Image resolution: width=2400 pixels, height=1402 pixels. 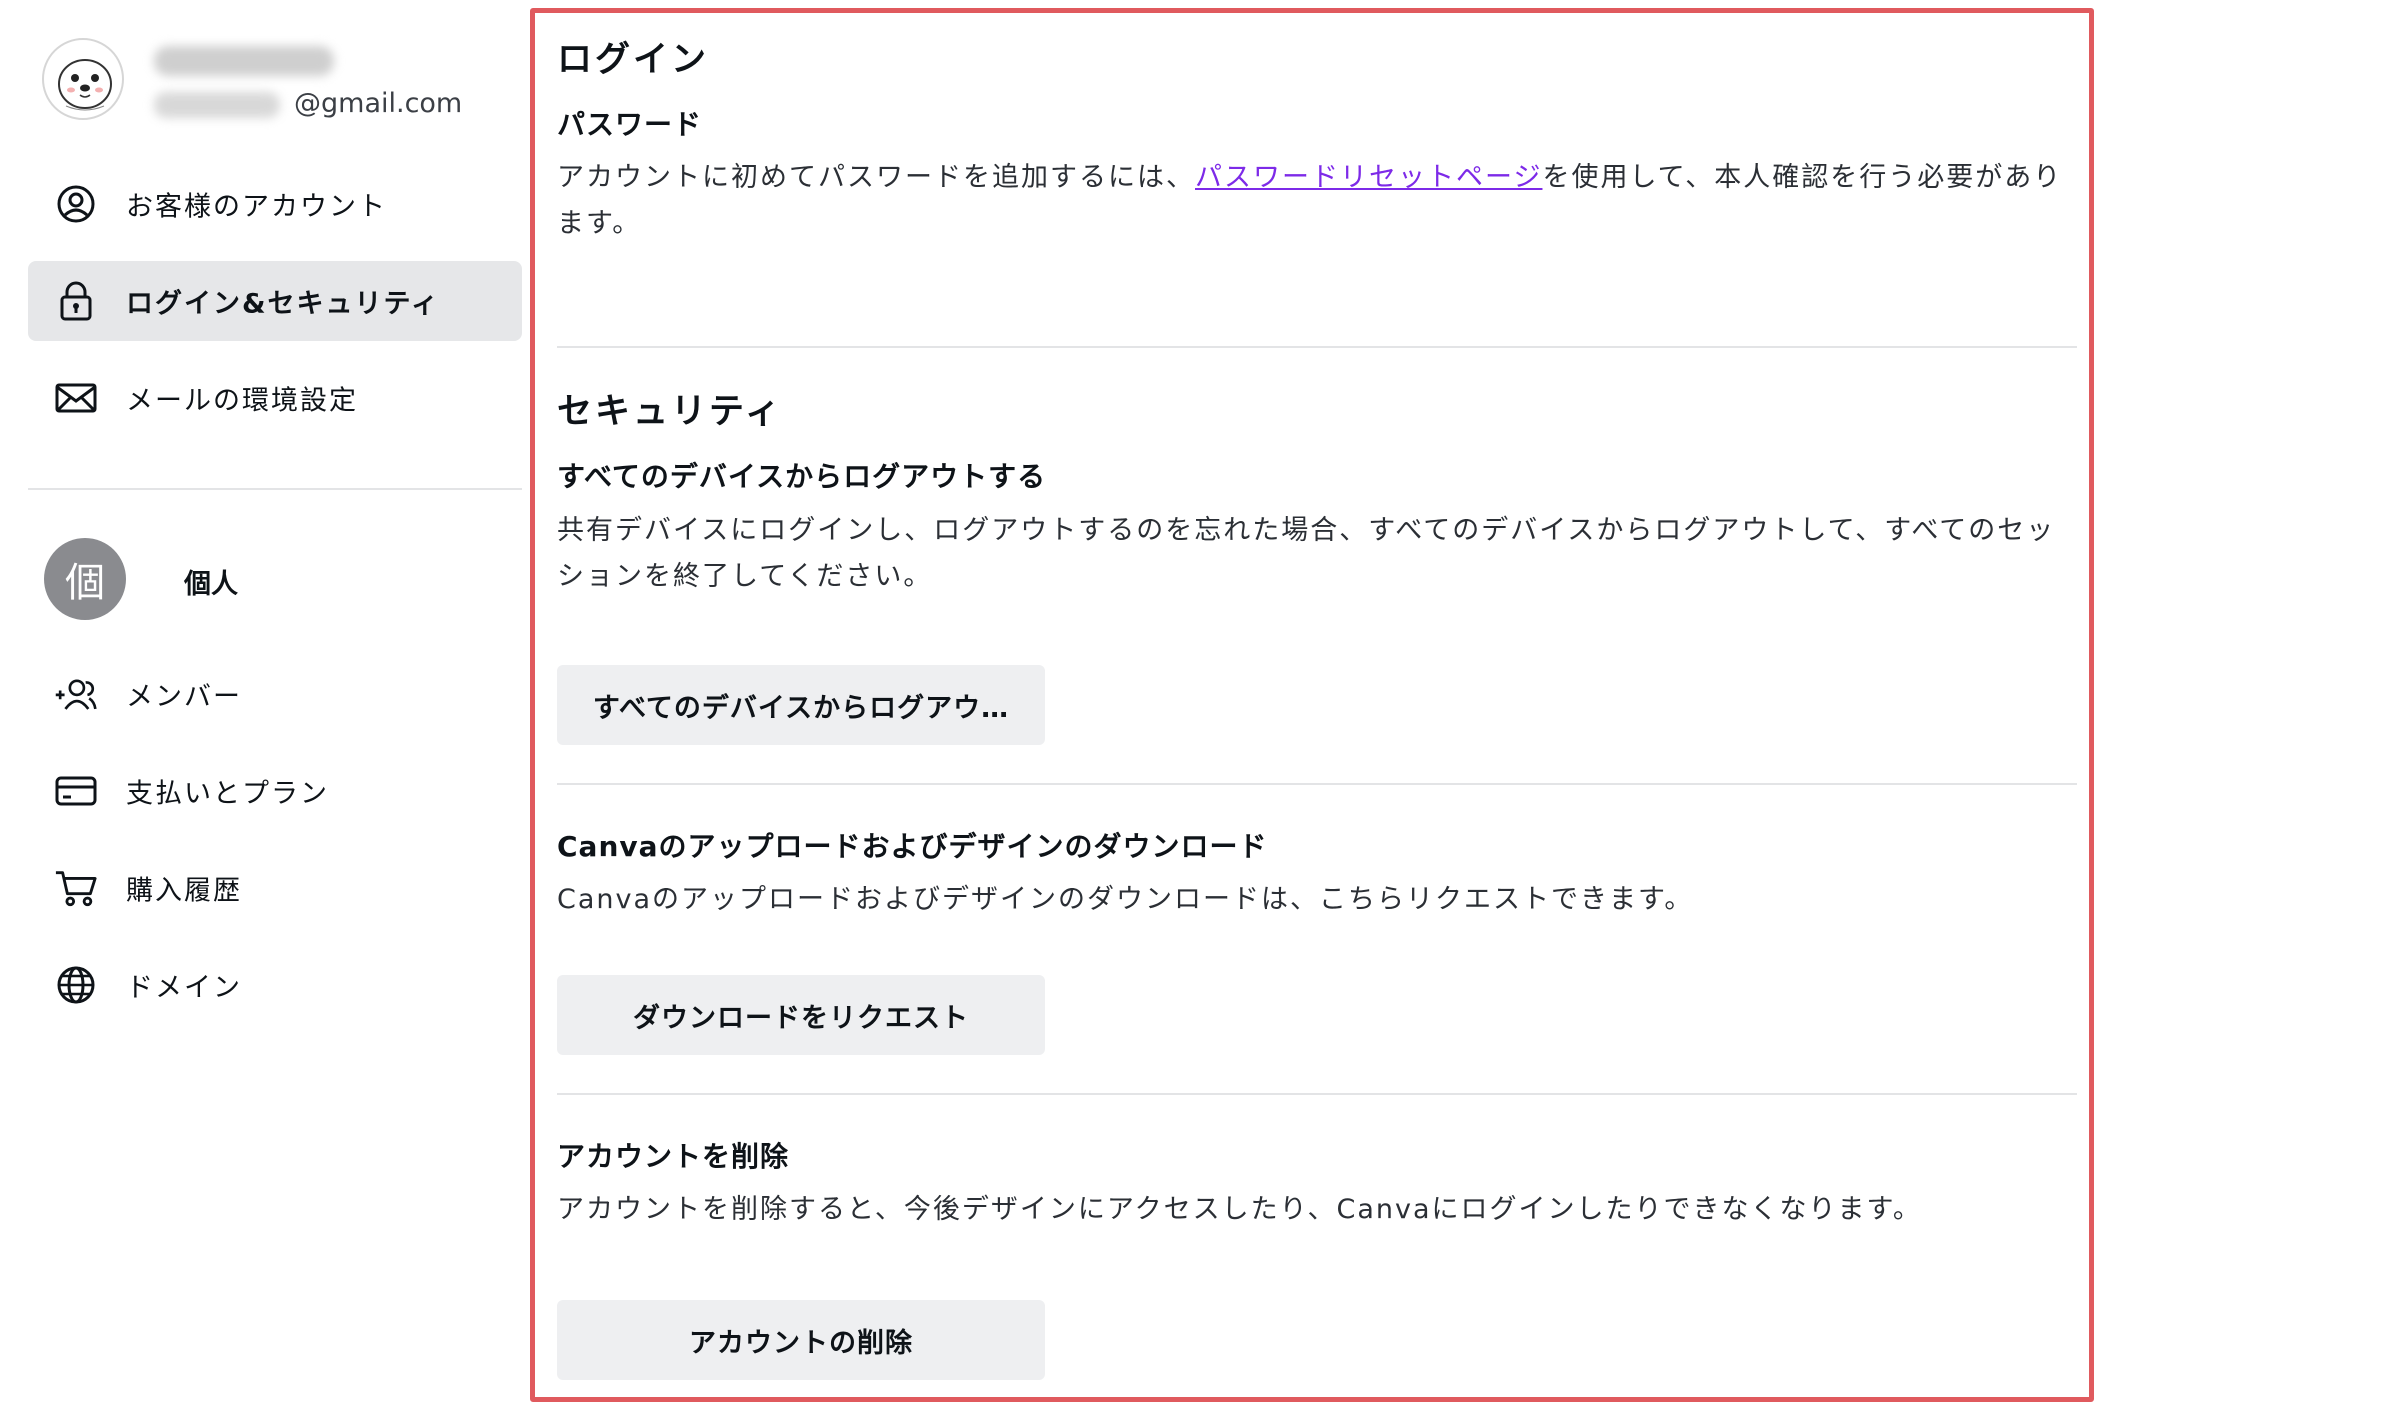 I want to click on nav-item-label: お客様のアカウント, so click(x=256, y=207).